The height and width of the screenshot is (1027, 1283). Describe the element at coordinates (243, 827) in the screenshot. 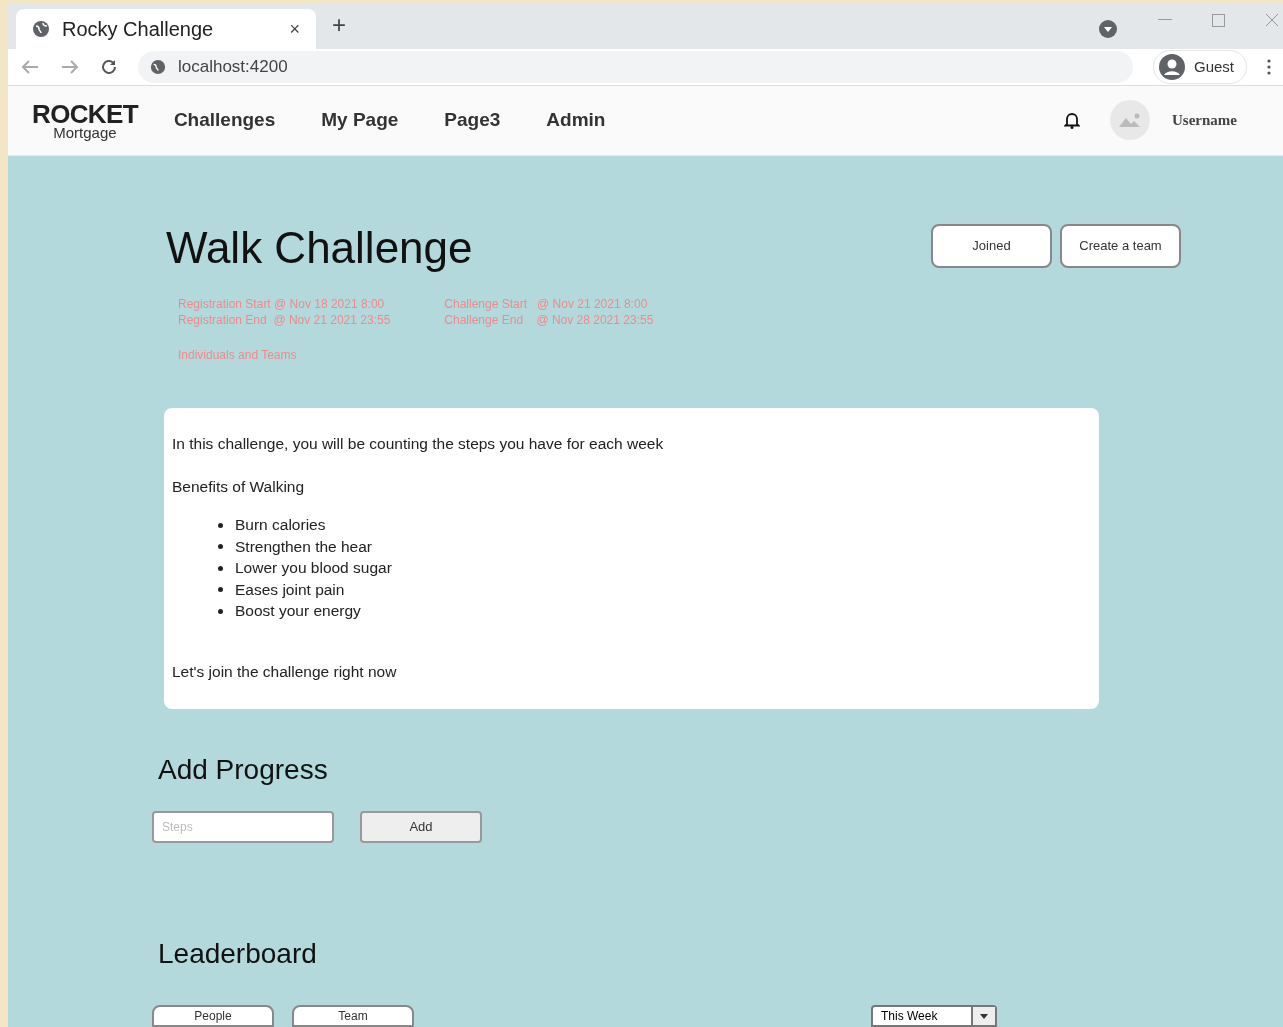

I see `steps-input: Steps` at that location.